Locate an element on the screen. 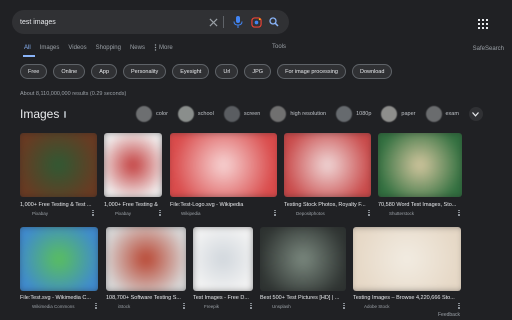 This screenshot has height=320, width=512. image-result-source: Unsplash is located at coordinates (281, 306).